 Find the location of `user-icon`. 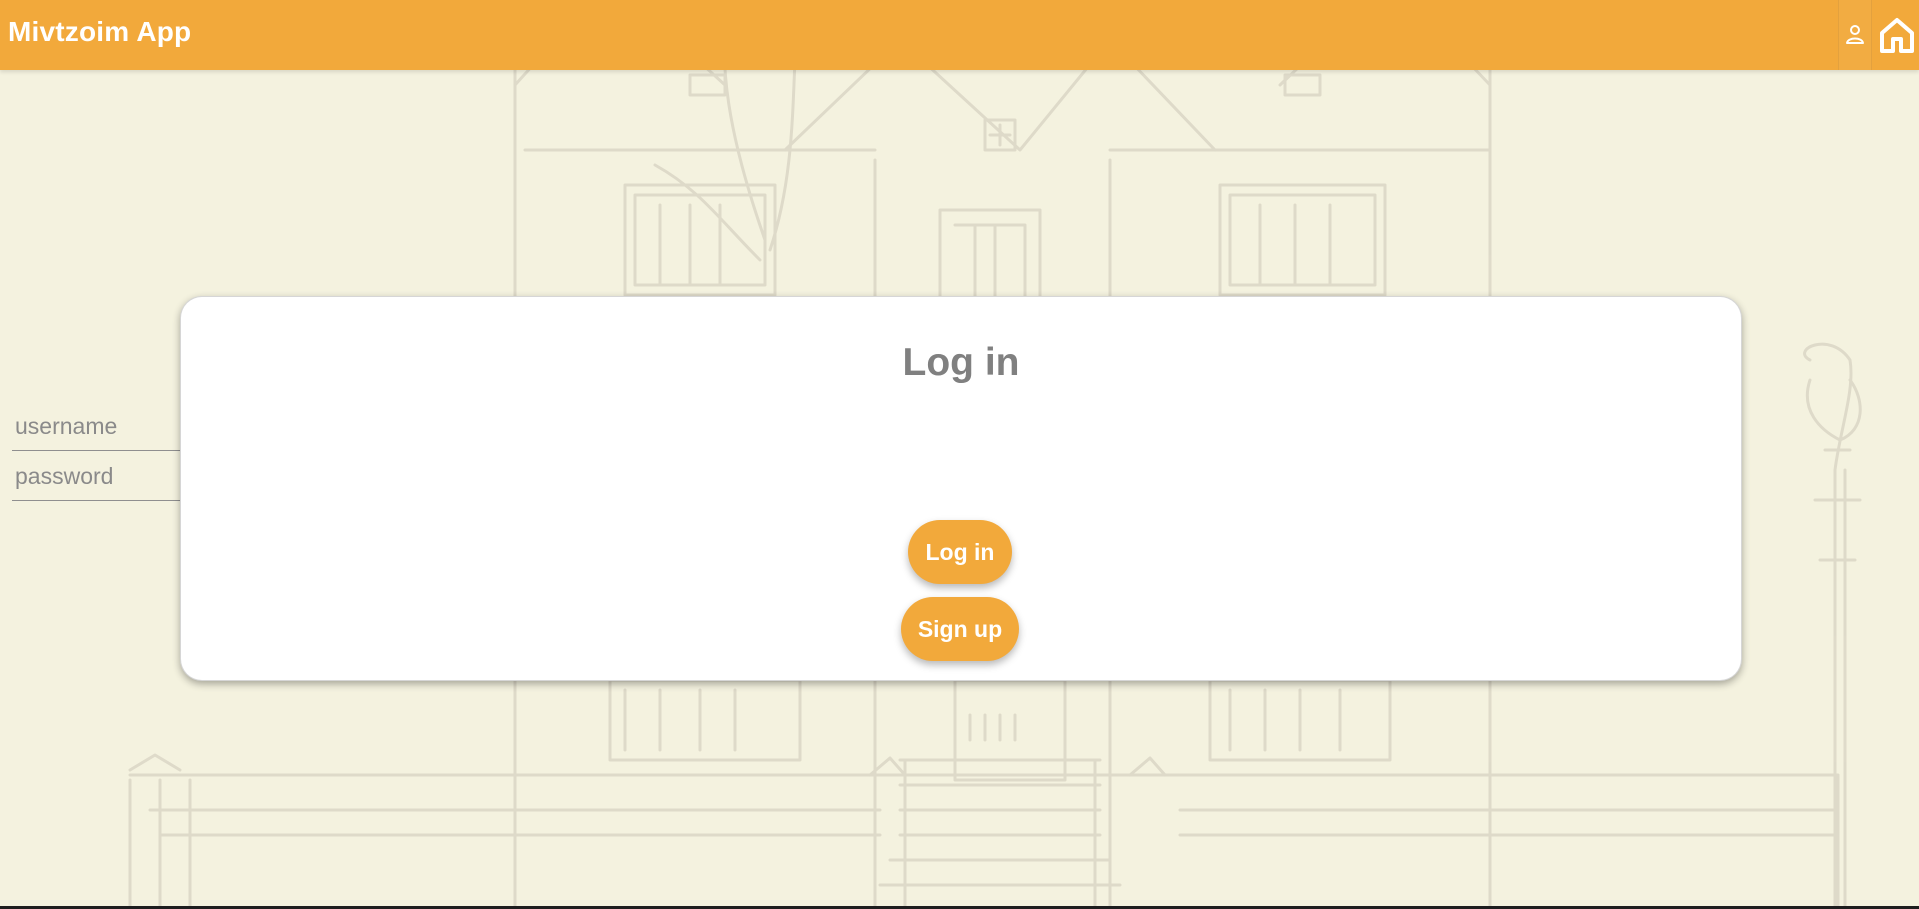

user-icon is located at coordinates (1855, 34).